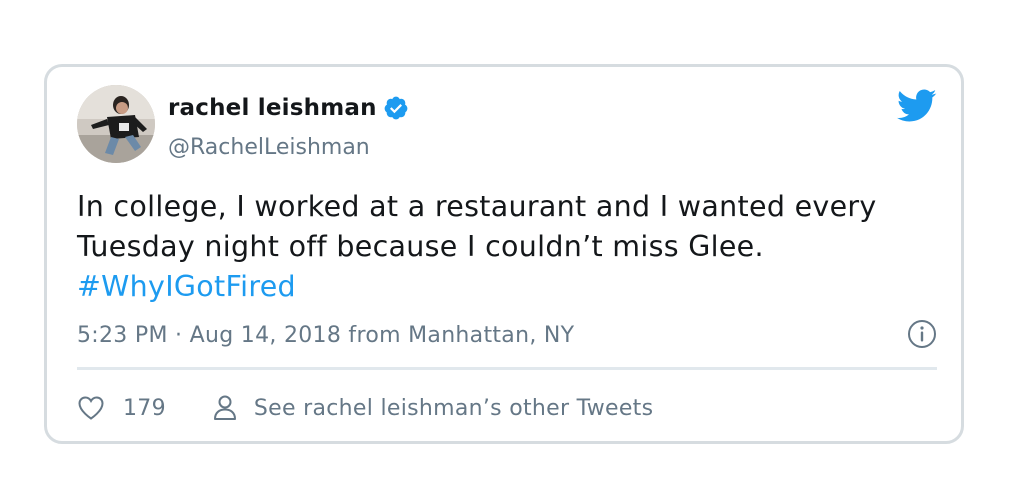 The height and width of the screenshot is (494, 1024). What do you see at coordinates (186, 286) in the screenshot?
I see `hashtag-link: #WhyIGotFired` at bounding box center [186, 286].